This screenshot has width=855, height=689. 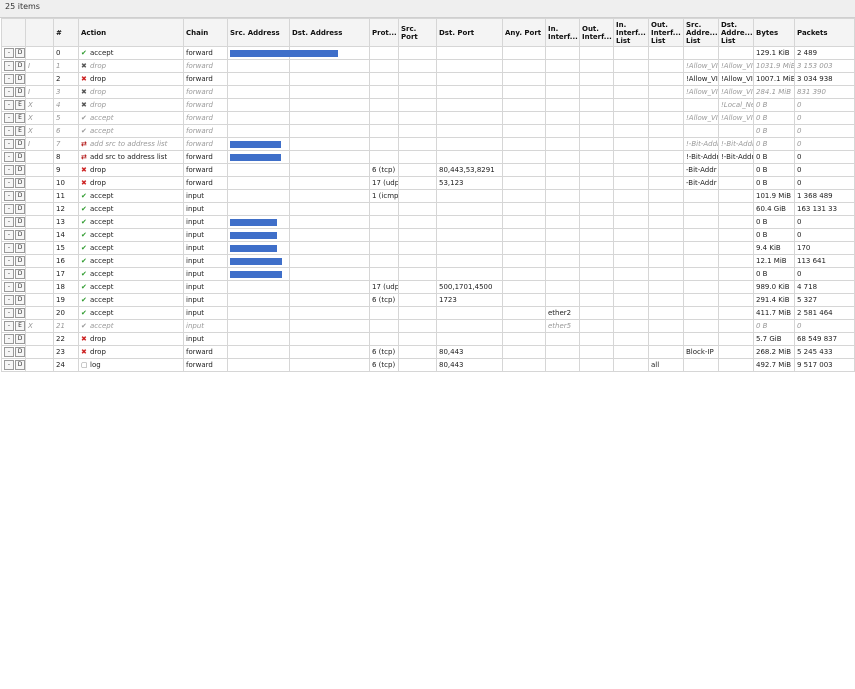 I want to click on col-header-out-interface-list: Out. Interf... List, so click(x=666, y=32).